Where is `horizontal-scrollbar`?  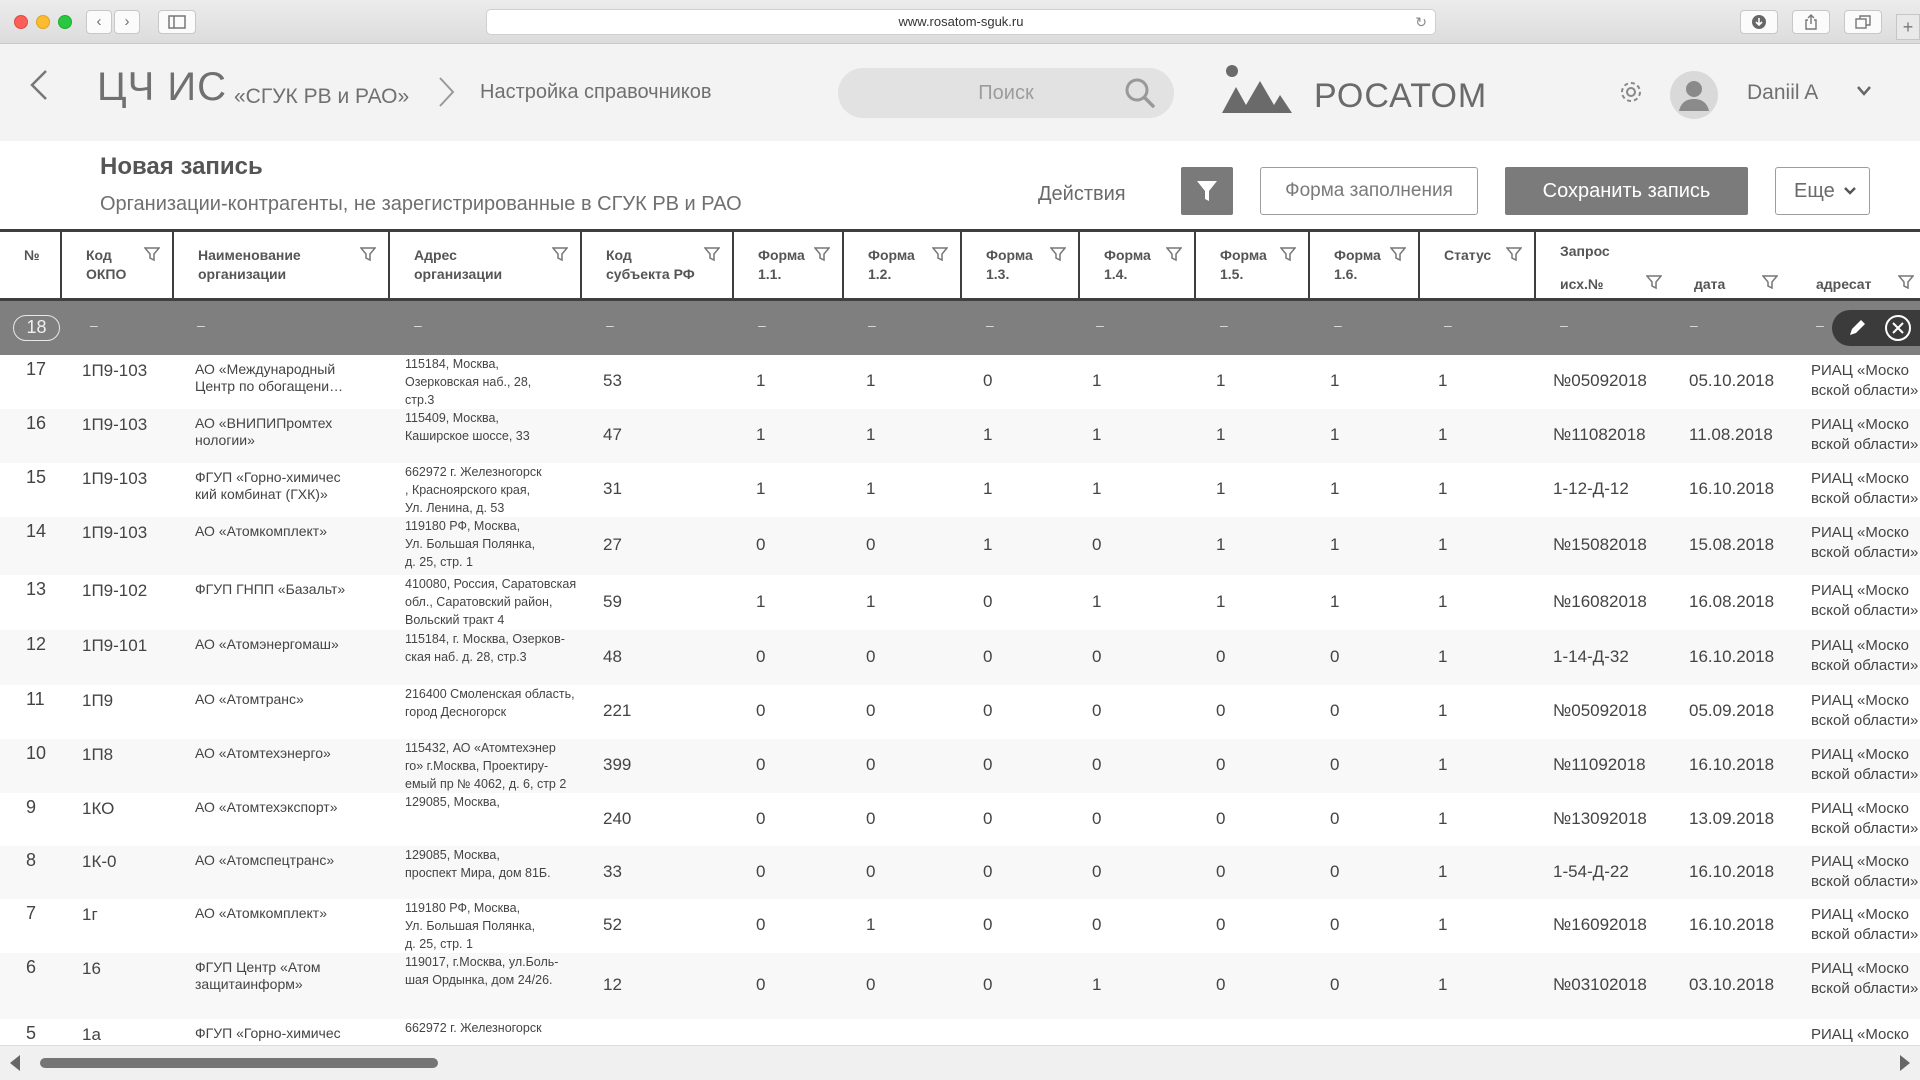 horizontal-scrollbar is located at coordinates (960, 1062).